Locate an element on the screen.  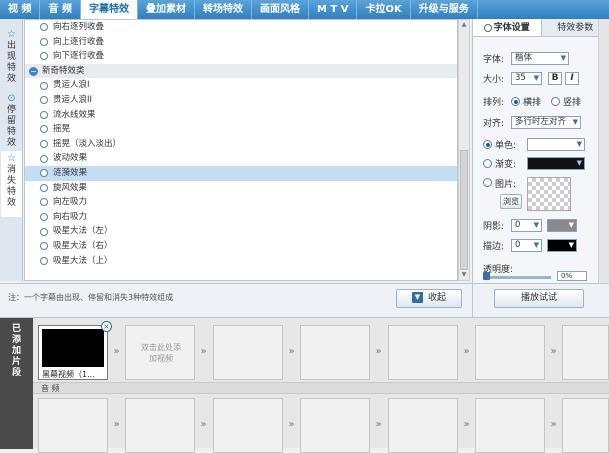
image-radio is located at coordinates (487, 182).